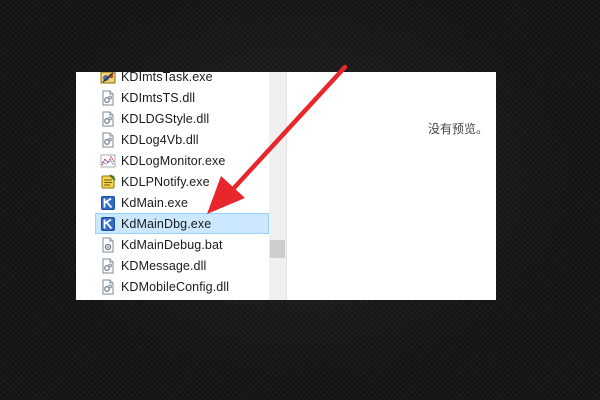 The image size is (600, 400). What do you see at coordinates (160, 139) in the screenshot?
I see `file-name: KDLog4Vb.dll` at bounding box center [160, 139].